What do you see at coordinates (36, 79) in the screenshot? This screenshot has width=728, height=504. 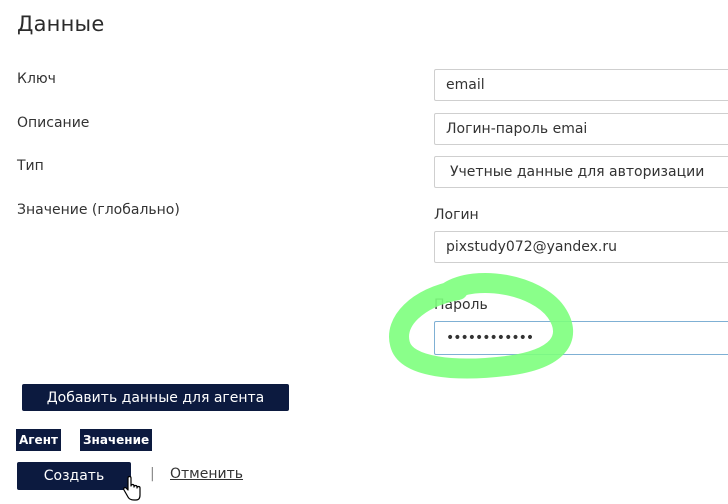 I see `key-label: Ключ` at bounding box center [36, 79].